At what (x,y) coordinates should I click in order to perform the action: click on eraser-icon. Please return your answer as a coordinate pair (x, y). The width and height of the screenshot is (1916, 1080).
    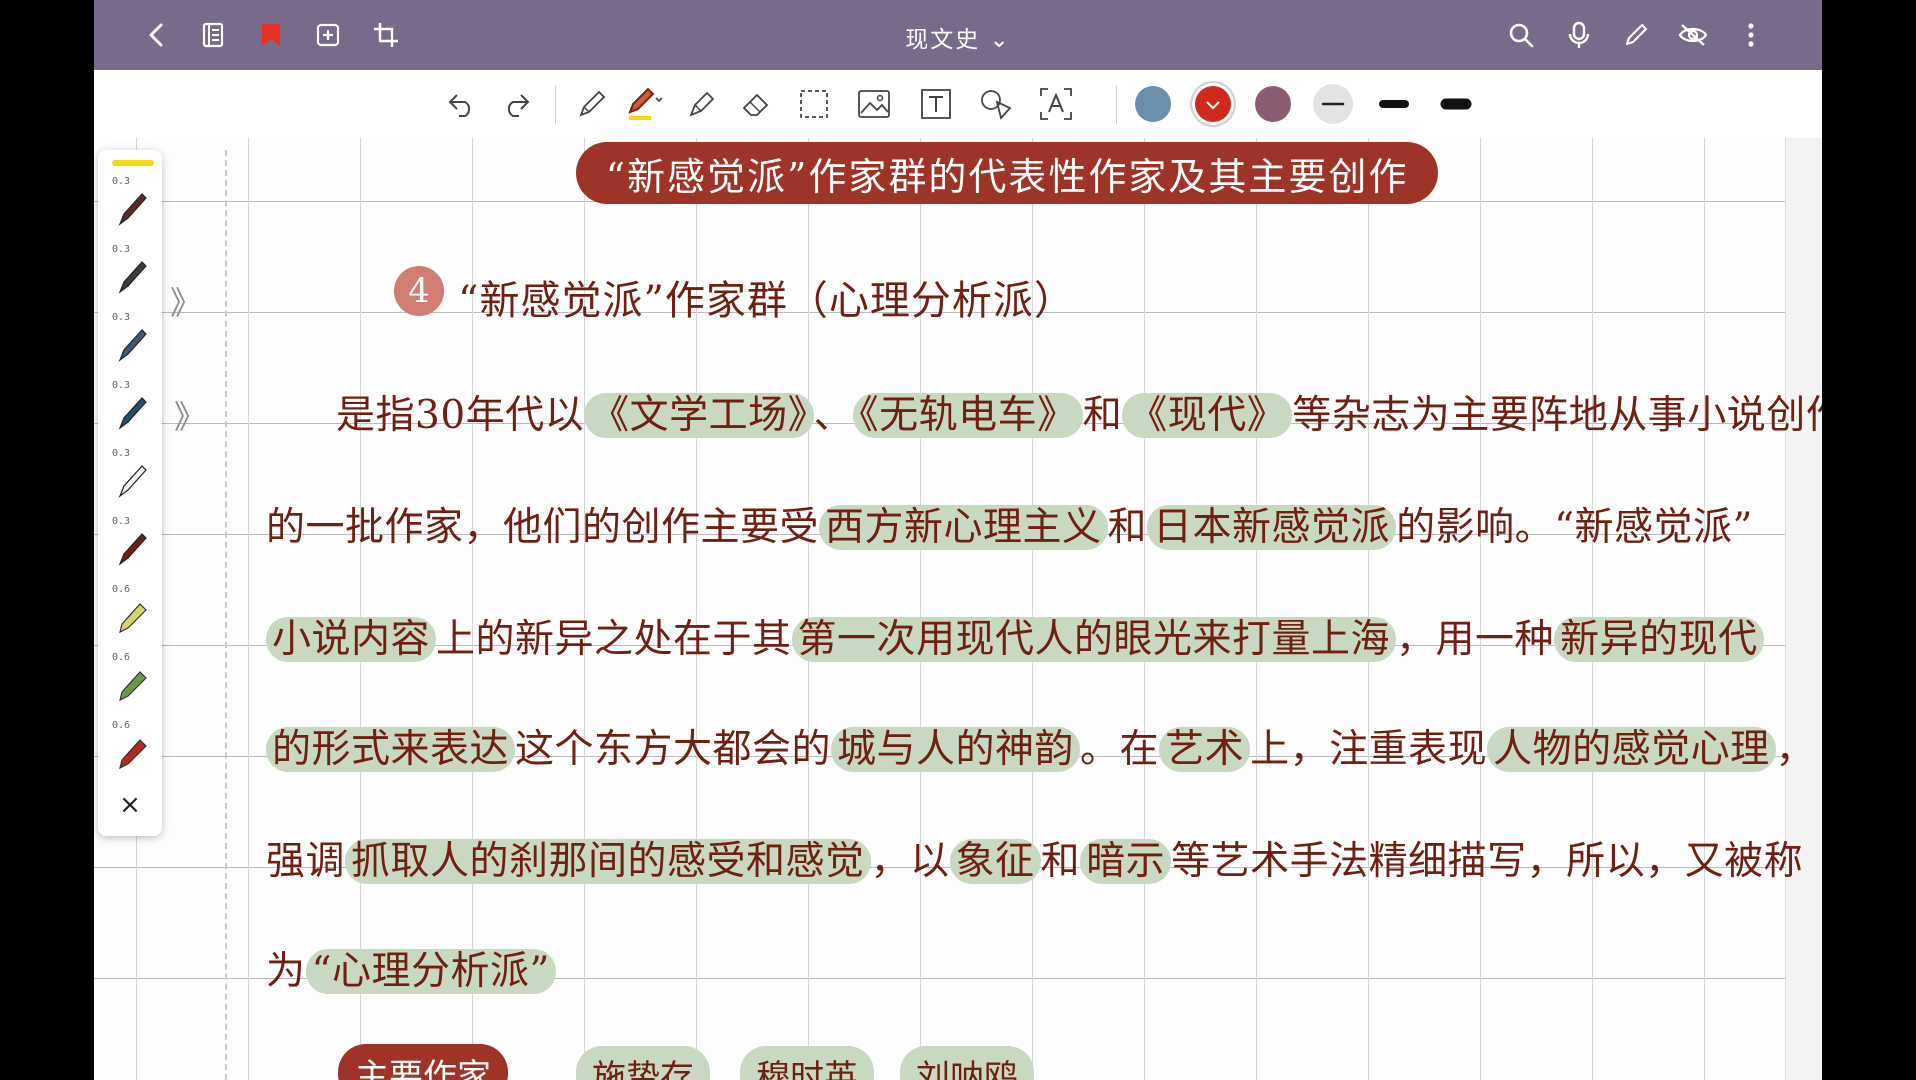
    Looking at the image, I should click on (756, 104).